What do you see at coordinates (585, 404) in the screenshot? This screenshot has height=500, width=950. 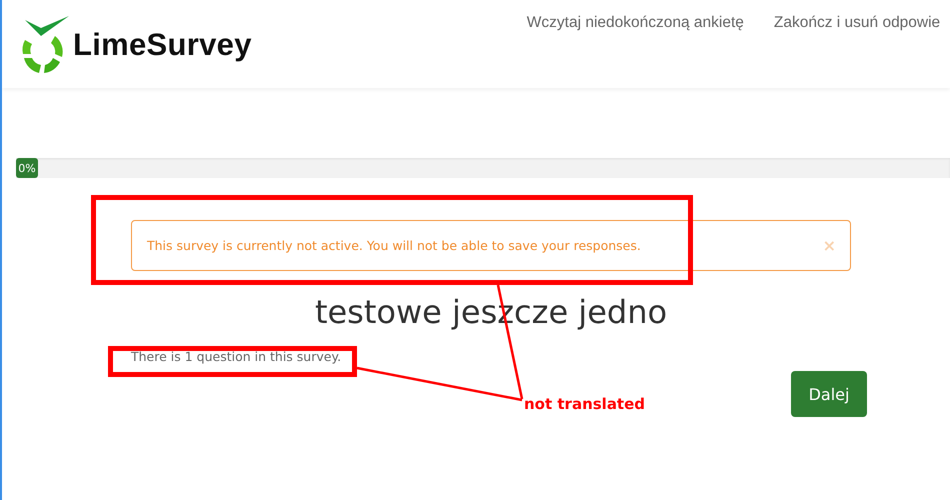 I see `annotation-note: not translated` at bounding box center [585, 404].